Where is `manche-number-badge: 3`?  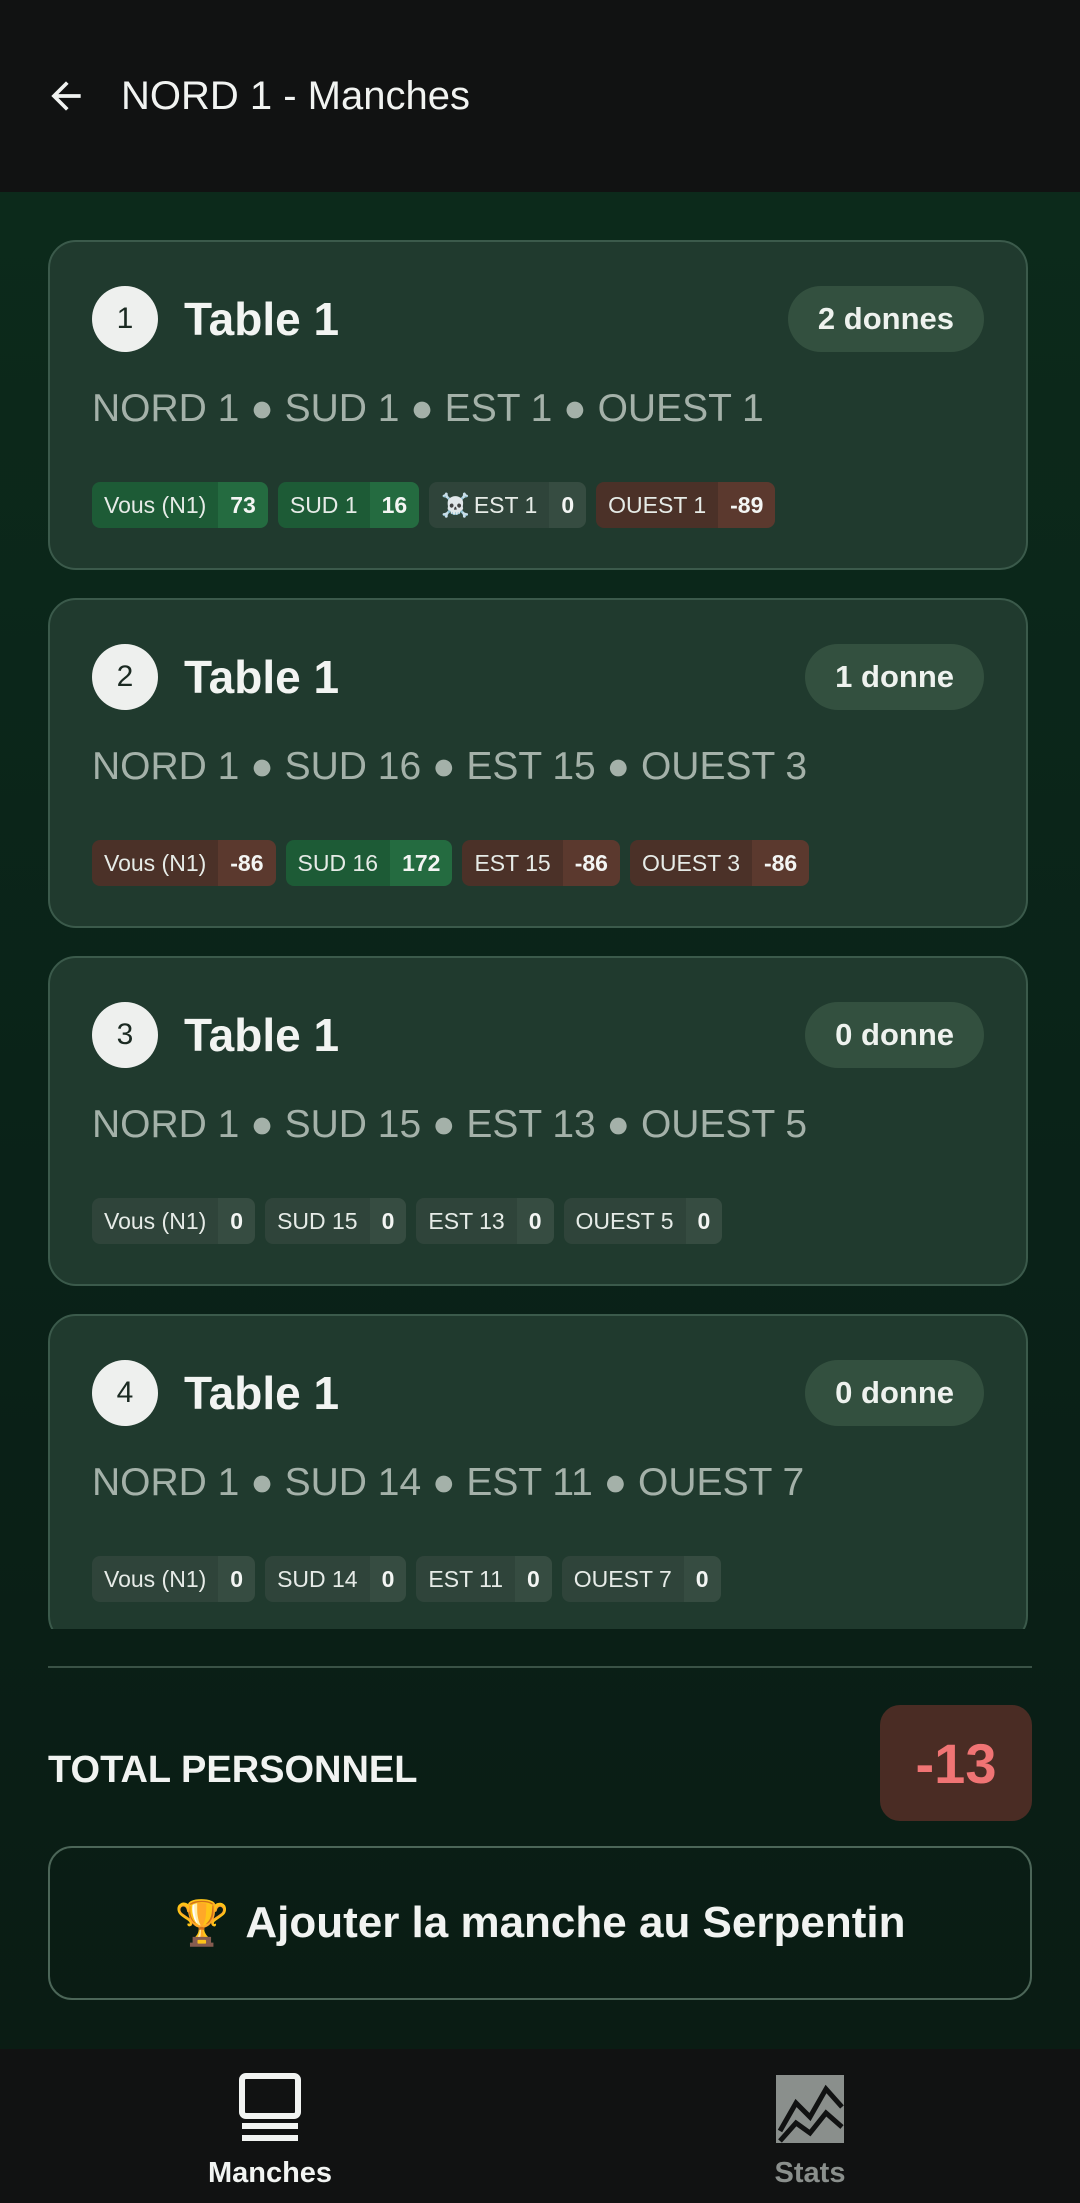 manche-number-badge: 3 is located at coordinates (125, 1035).